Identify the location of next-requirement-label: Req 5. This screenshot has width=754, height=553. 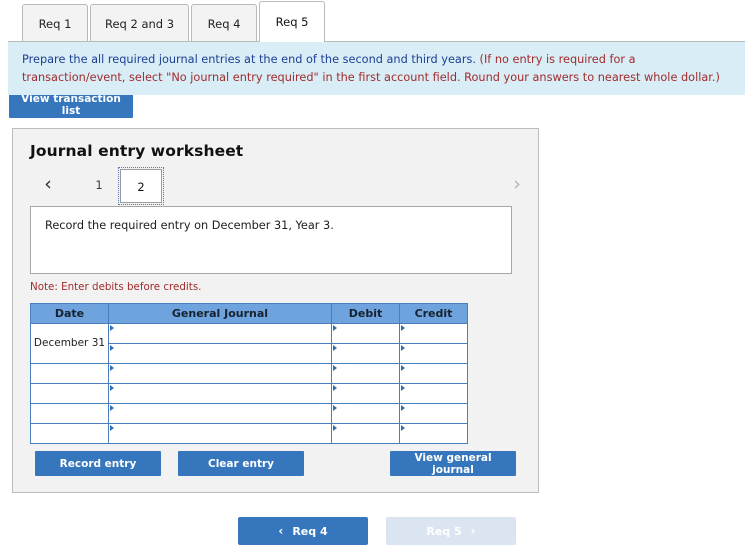
(444, 531).